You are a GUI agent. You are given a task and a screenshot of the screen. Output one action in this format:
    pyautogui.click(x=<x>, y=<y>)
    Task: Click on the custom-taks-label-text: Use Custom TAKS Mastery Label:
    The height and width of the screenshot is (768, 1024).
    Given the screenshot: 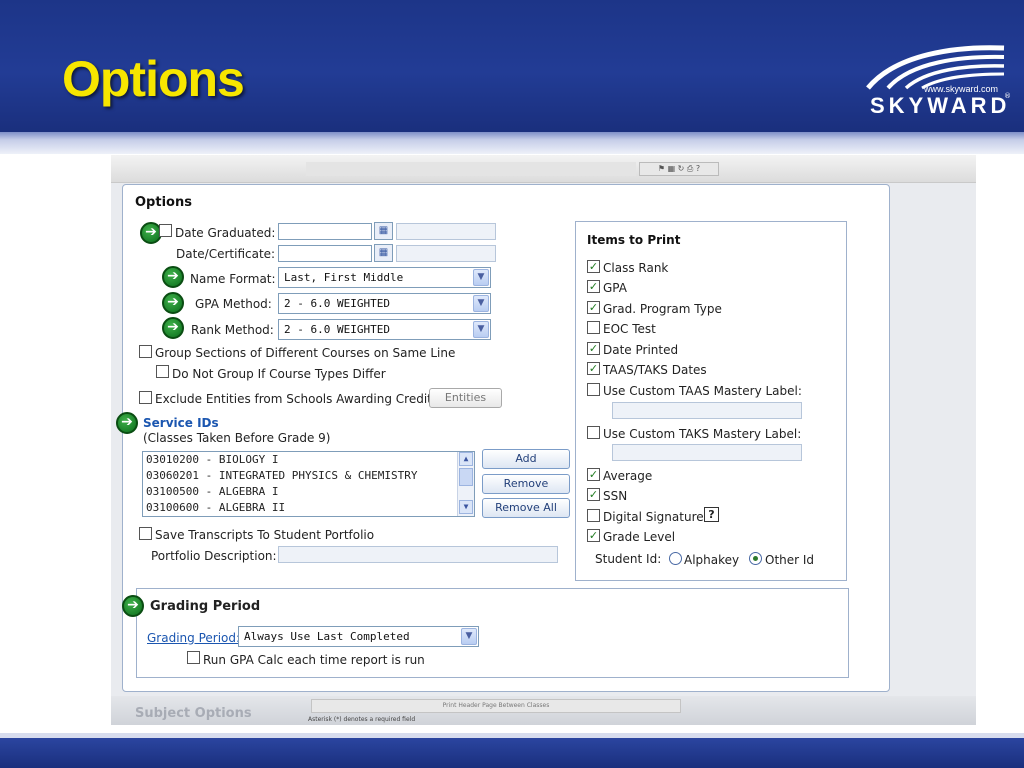 What is the action you would take?
    pyautogui.click(x=702, y=434)
    